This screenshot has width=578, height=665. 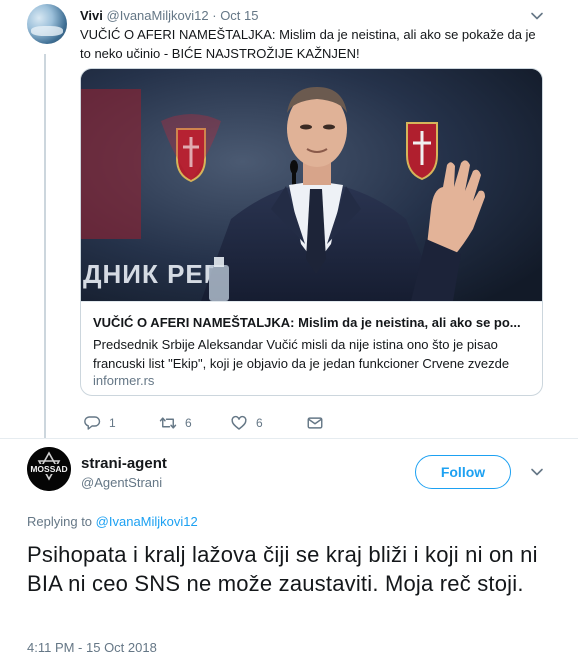 I want to click on tweet-divider, so click(x=289, y=438).